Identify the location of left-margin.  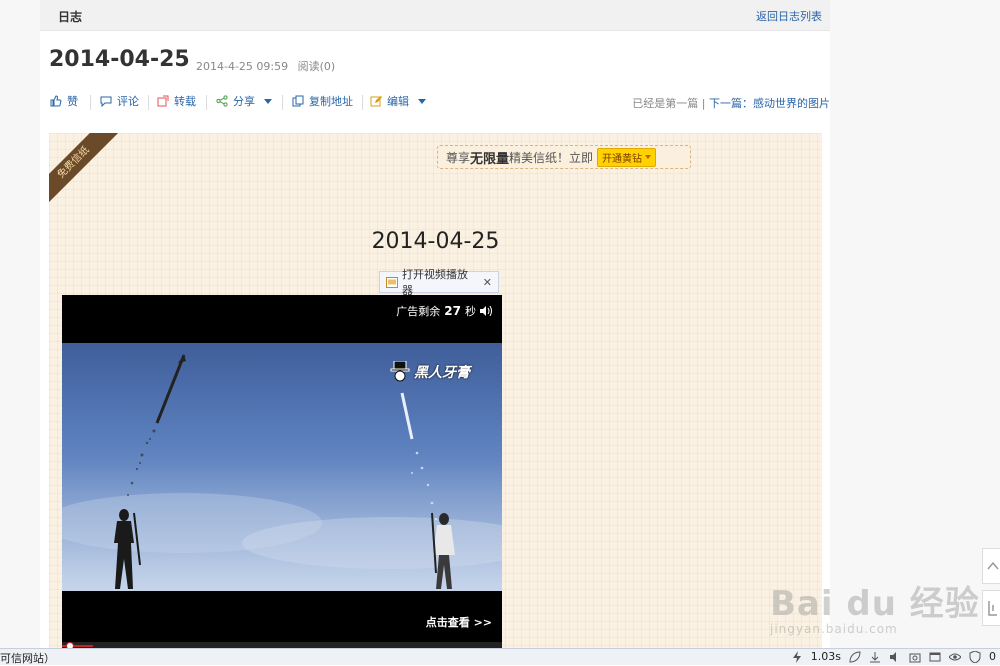
(20, 325).